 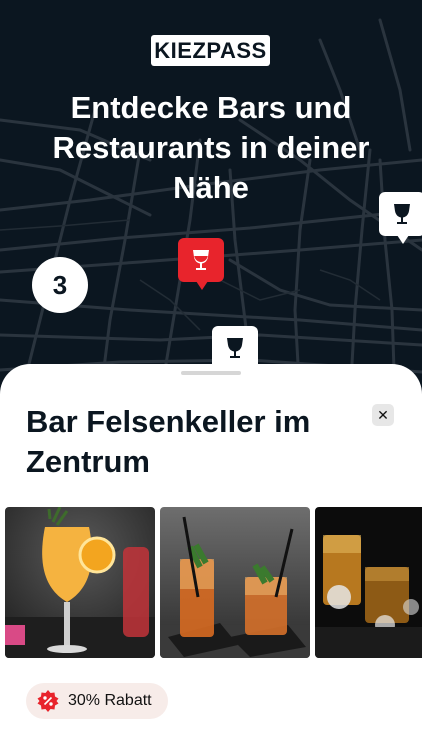 I want to click on close-icon: ✕, so click(x=383, y=415).